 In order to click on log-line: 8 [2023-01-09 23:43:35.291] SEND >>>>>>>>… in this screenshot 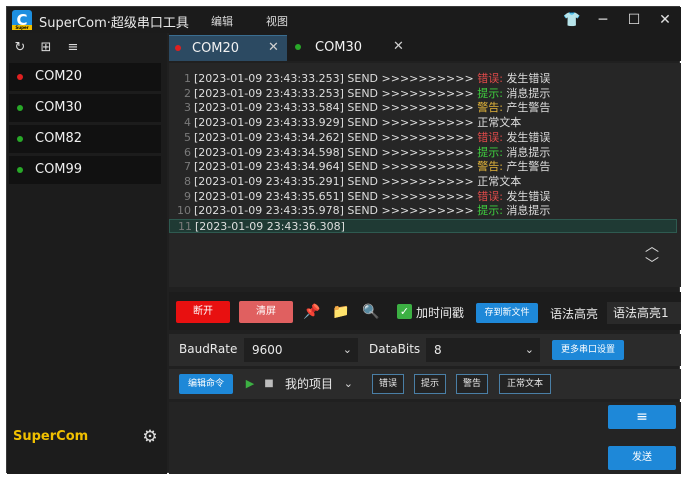, I will do `click(423, 182)`.